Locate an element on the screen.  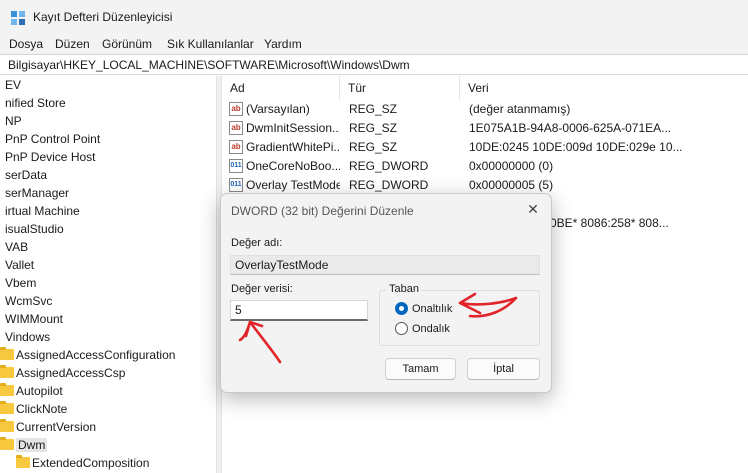
tree-item-label: Vindows is located at coordinates (28, 337).